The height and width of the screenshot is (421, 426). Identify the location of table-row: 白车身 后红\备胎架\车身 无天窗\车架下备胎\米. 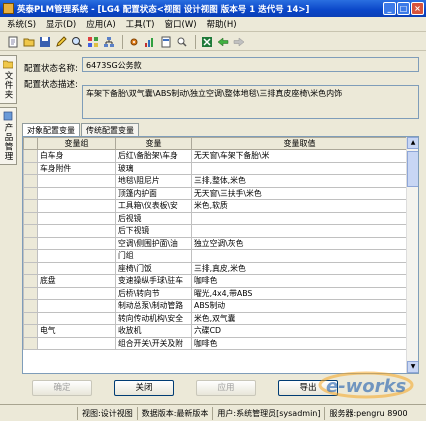
(215, 156).